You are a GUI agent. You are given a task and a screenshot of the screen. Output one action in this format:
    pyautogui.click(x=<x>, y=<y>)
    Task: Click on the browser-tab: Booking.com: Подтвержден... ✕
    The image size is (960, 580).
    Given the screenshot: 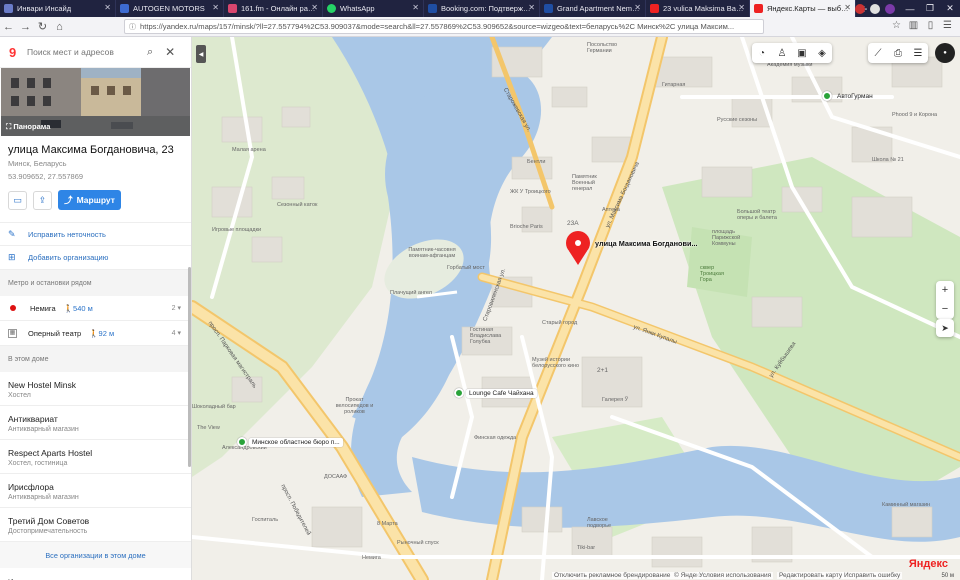 What is the action you would take?
    pyautogui.click(x=482, y=8)
    